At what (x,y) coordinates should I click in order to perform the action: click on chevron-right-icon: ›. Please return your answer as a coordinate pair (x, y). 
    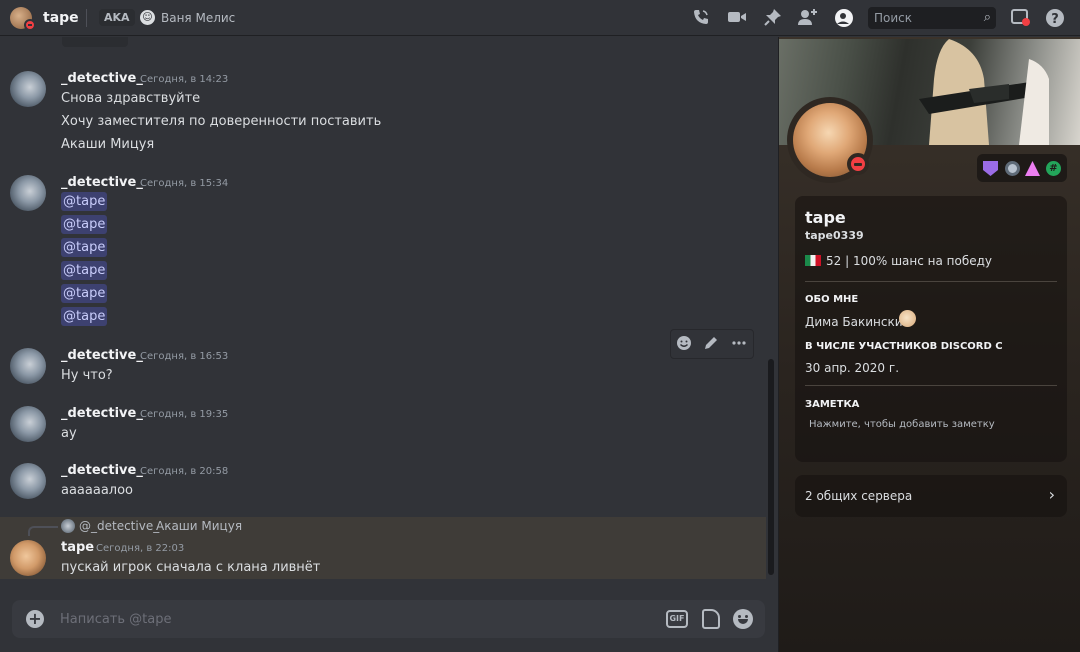
    Looking at the image, I should click on (1051, 494).